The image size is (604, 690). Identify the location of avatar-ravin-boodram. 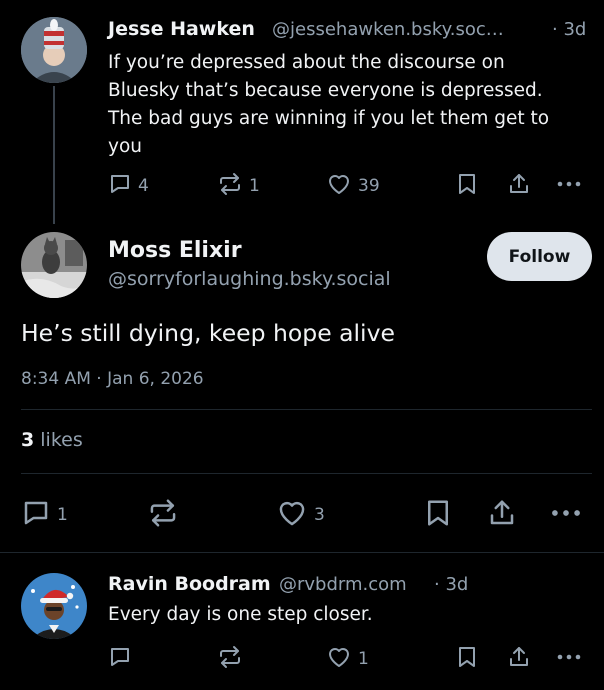
(54, 606).